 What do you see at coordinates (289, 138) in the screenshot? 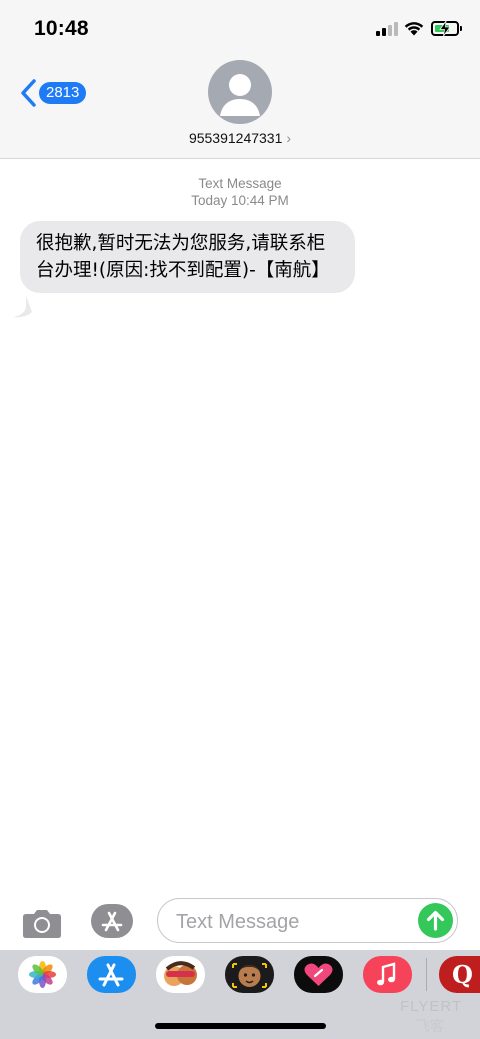
I see `chevron-right-icon: ›` at bounding box center [289, 138].